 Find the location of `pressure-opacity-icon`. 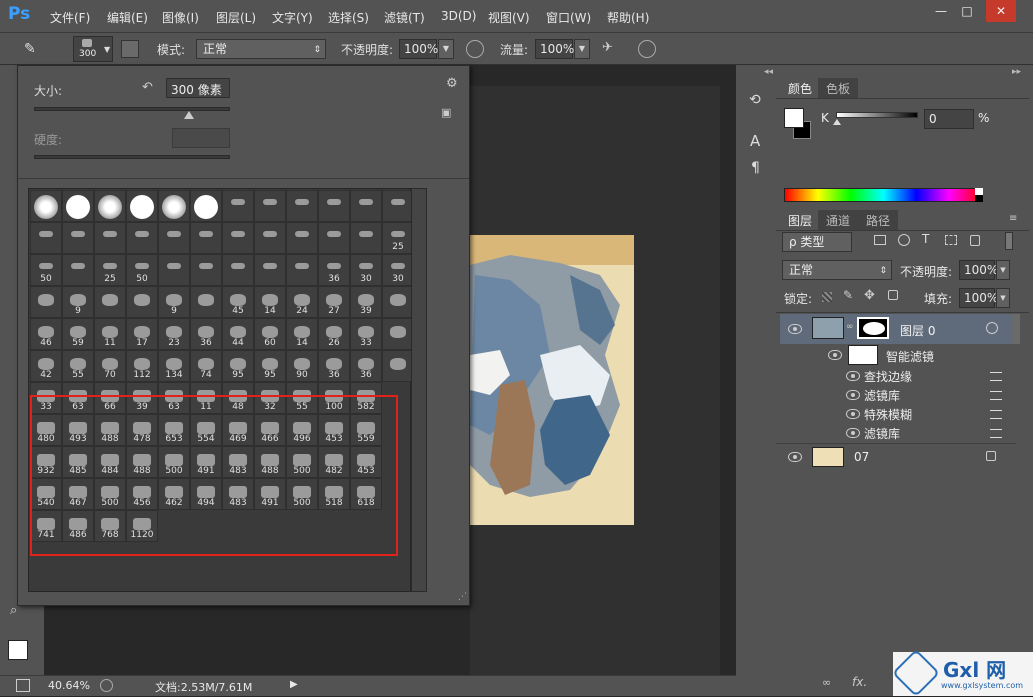

pressure-opacity-icon is located at coordinates (475, 49).